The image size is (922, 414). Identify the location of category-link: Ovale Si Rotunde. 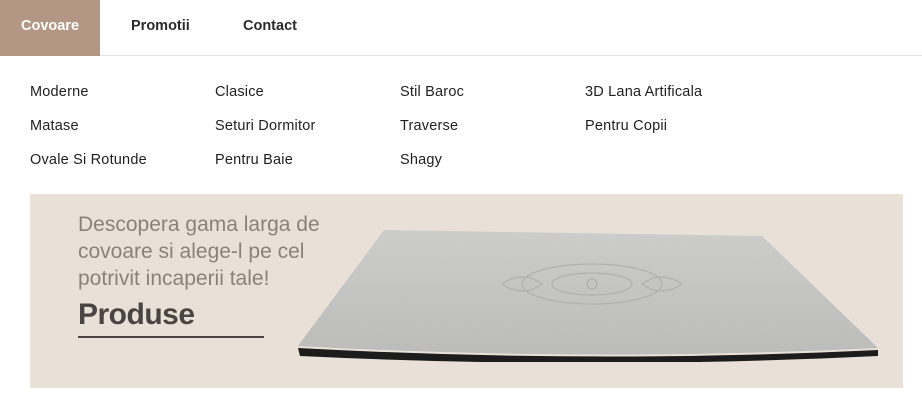
(88, 160).